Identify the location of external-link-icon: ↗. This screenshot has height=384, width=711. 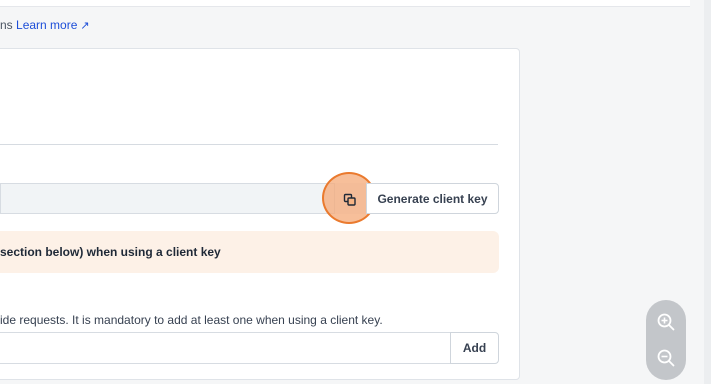
(85, 26).